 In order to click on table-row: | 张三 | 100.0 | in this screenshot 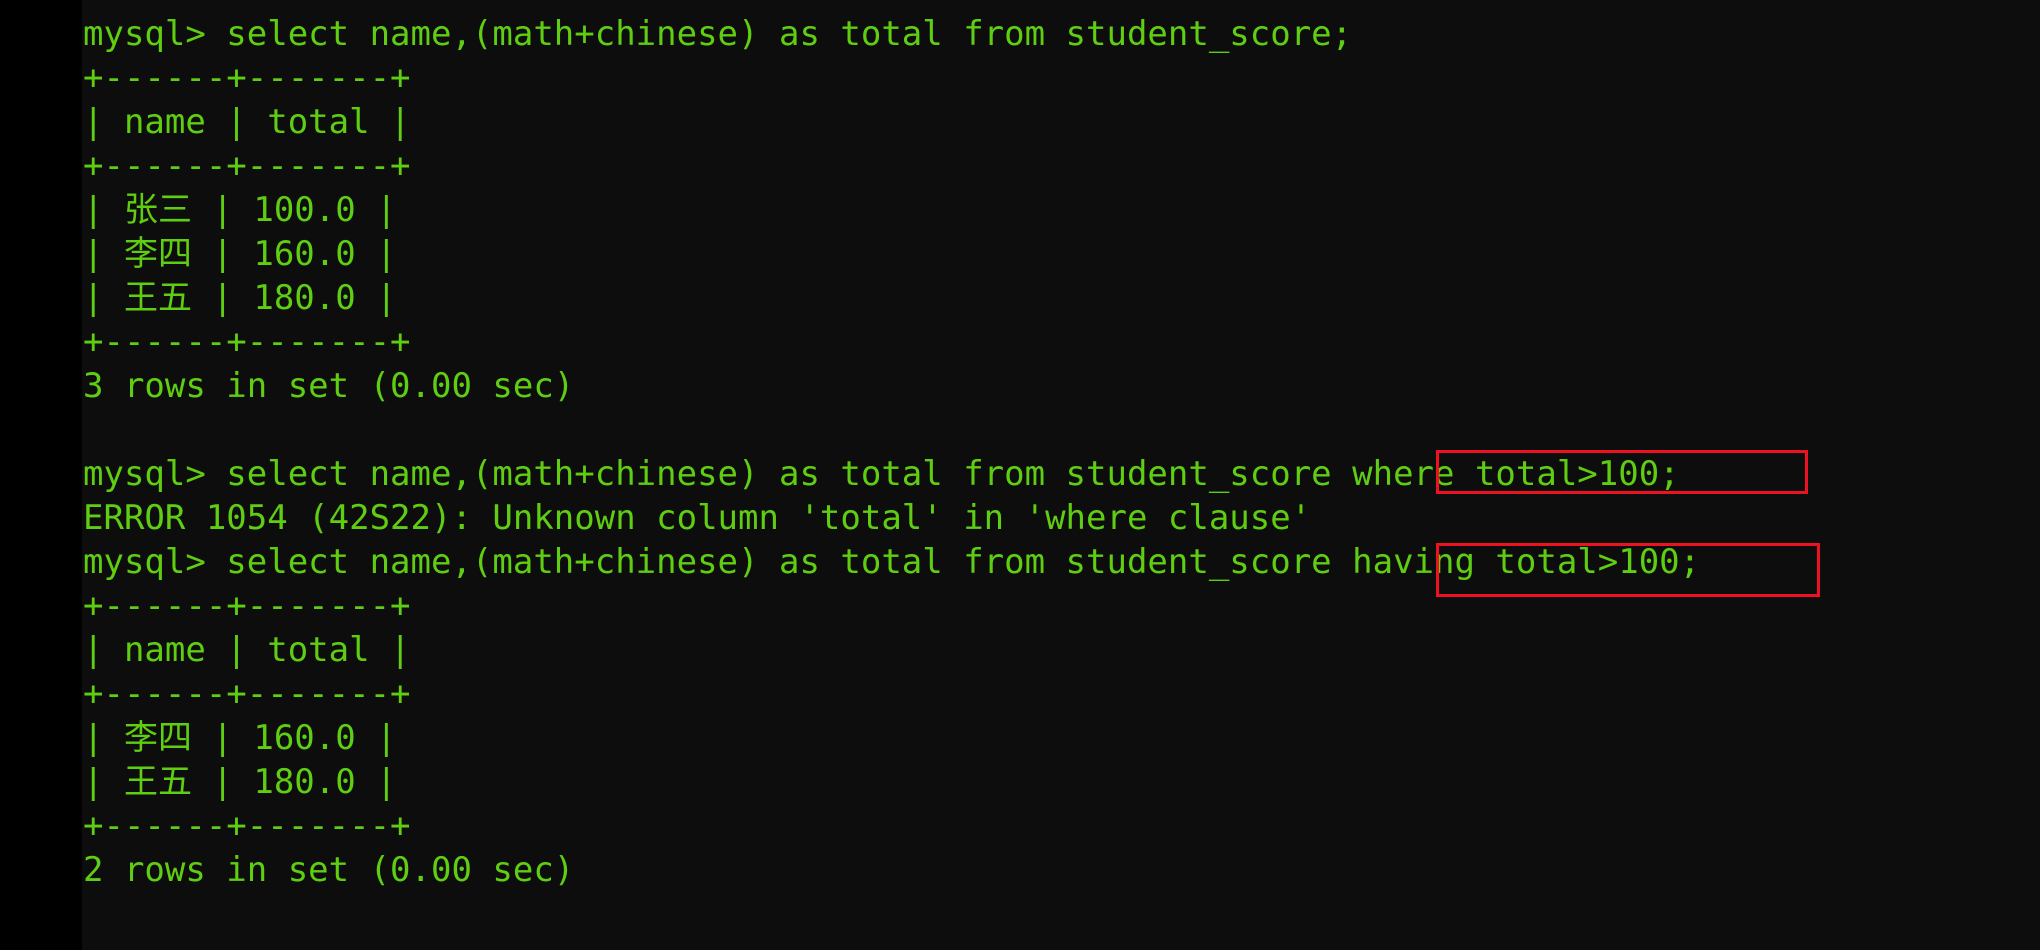, I will do `click(240, 210)`.